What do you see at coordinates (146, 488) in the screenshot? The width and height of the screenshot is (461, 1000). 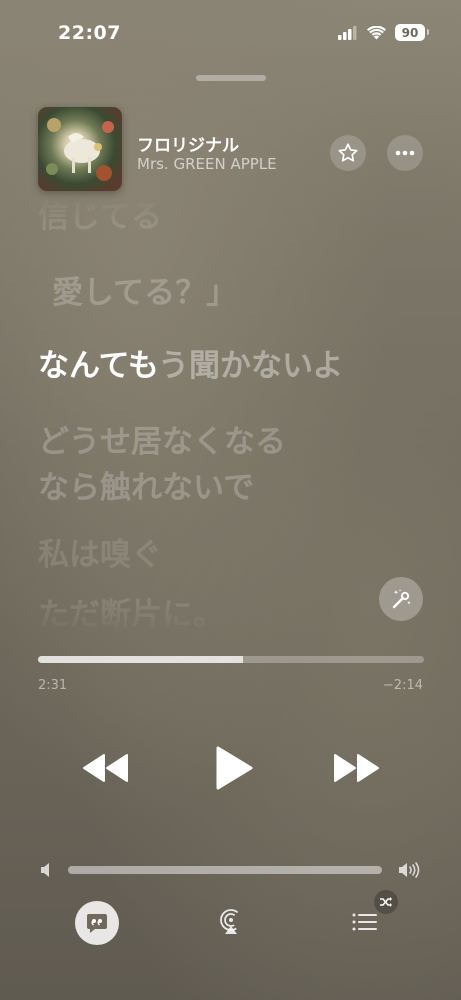 I see `lyric-line: なら触れないで` at bounding box center [146, 488].